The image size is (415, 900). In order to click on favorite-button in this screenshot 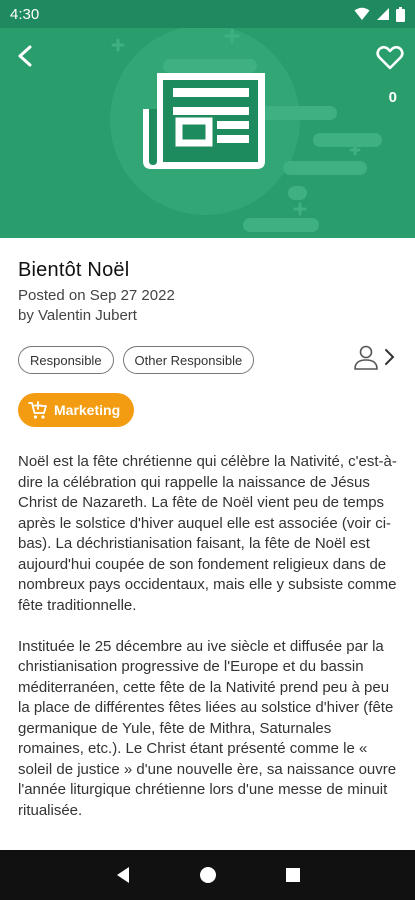, I will do `click(390, 57)`.